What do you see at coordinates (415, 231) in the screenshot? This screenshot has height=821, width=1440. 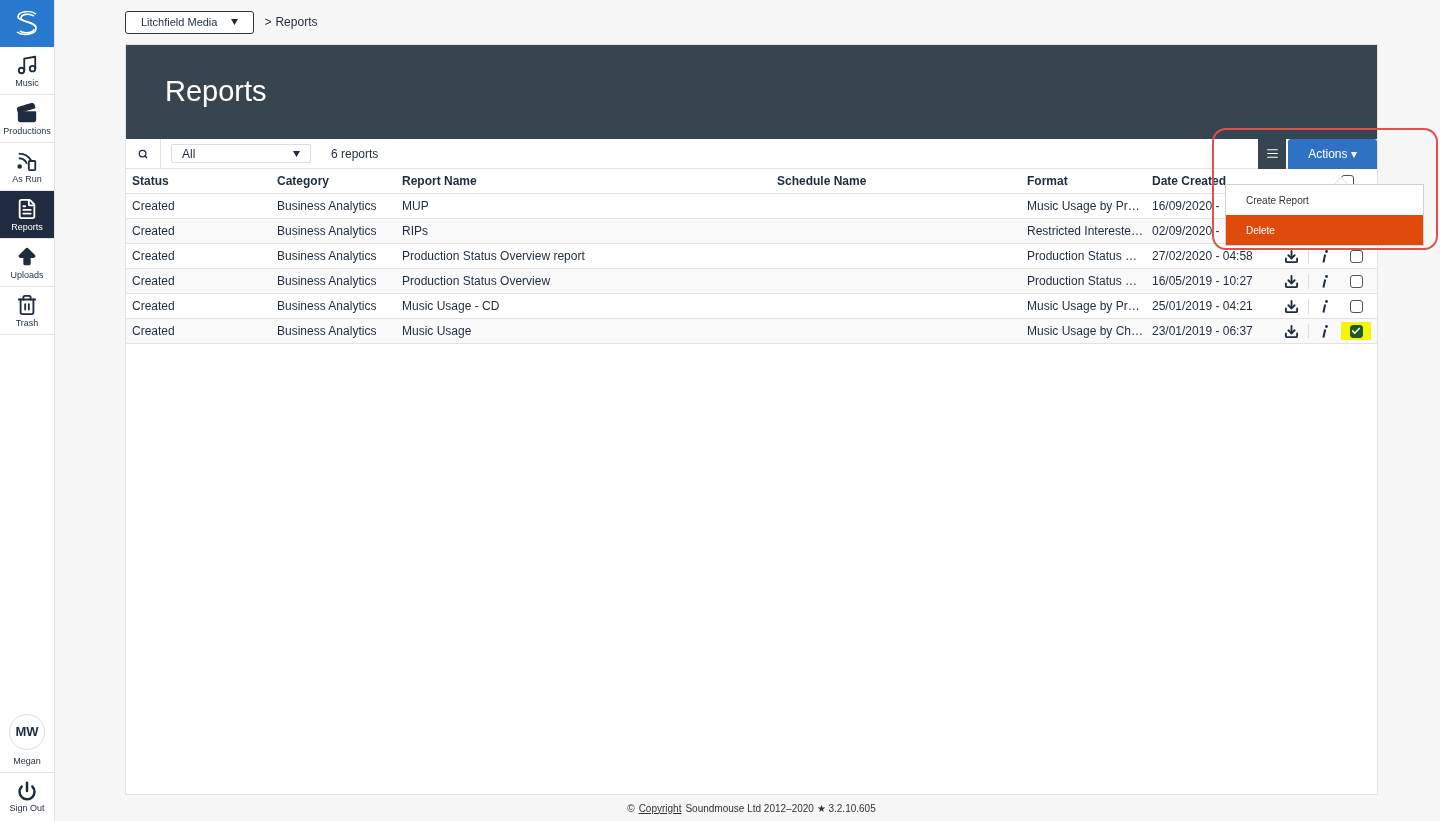 I see `table-cell: RIPs` at bounding box center [415, 231].